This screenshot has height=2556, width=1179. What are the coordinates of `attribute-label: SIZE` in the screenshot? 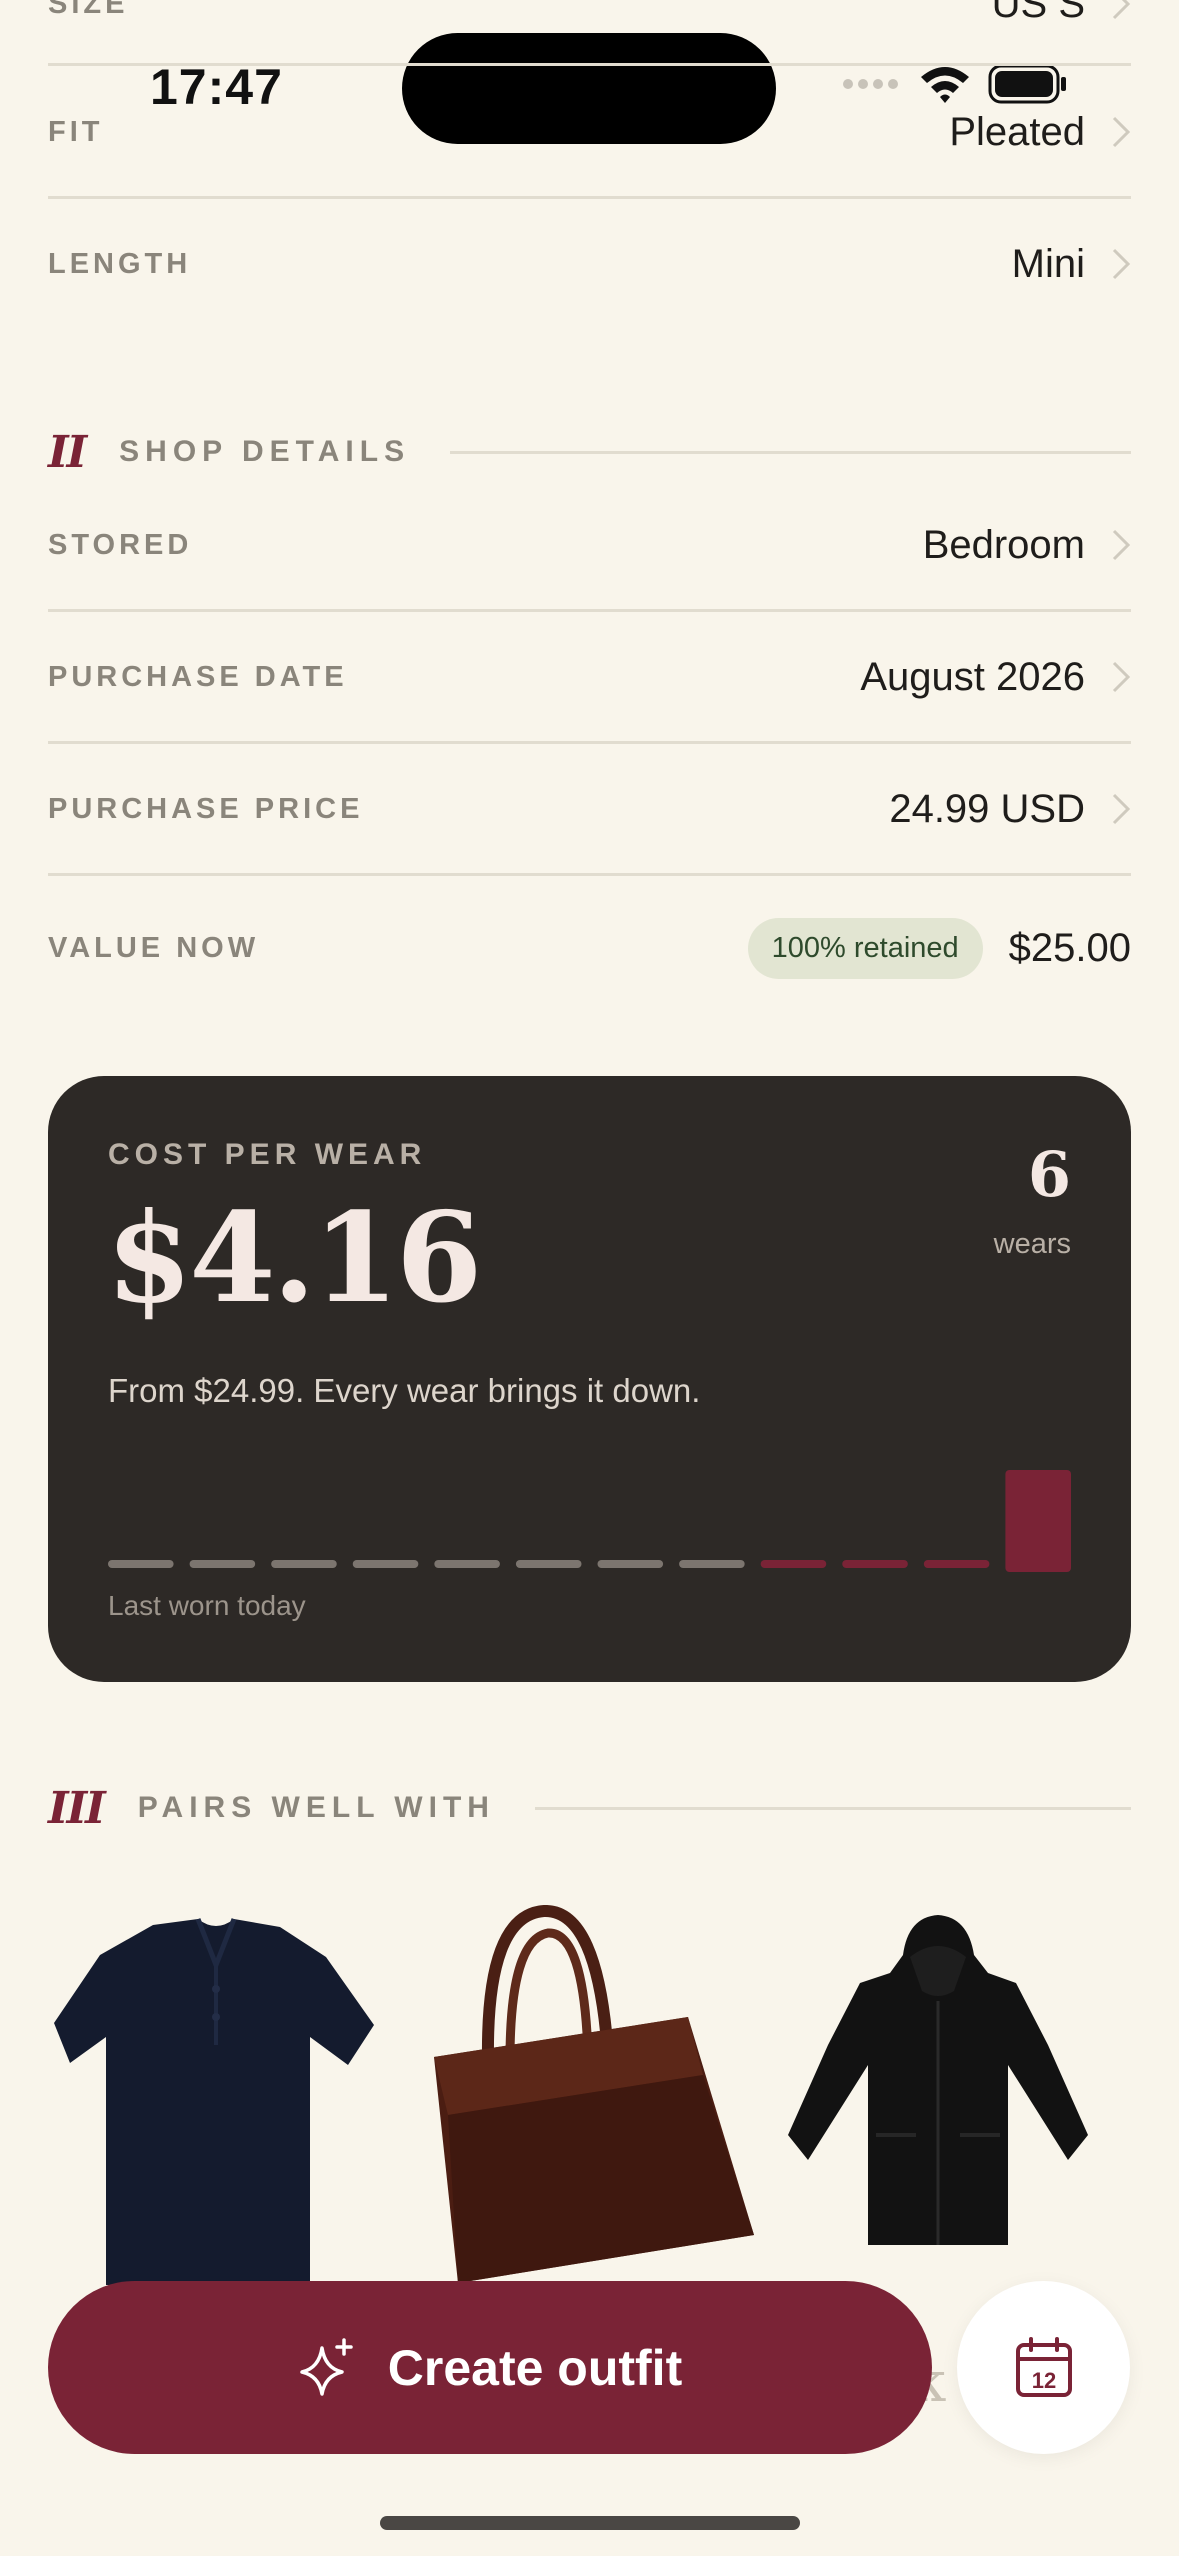 It's located at (88, 10).